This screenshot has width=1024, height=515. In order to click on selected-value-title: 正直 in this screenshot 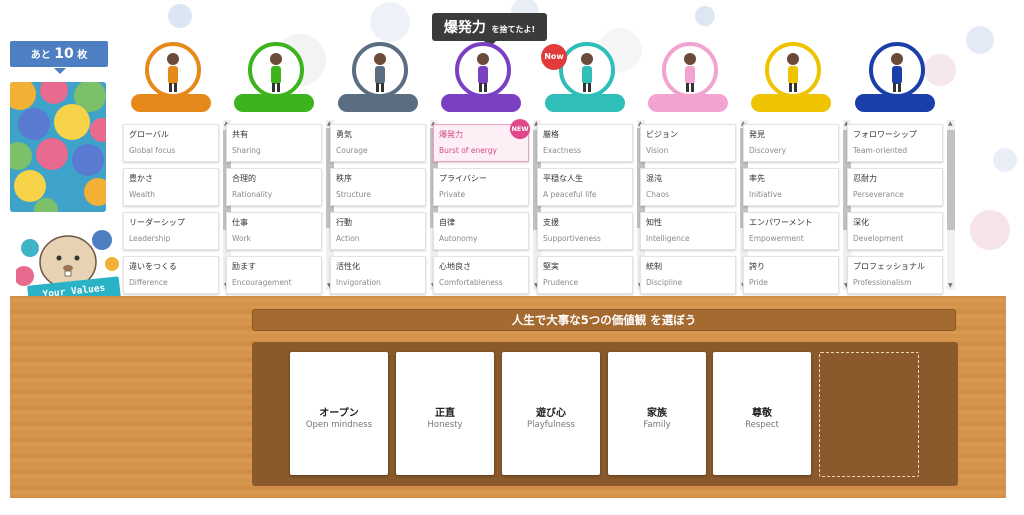, I will do `click(445, 413)`.